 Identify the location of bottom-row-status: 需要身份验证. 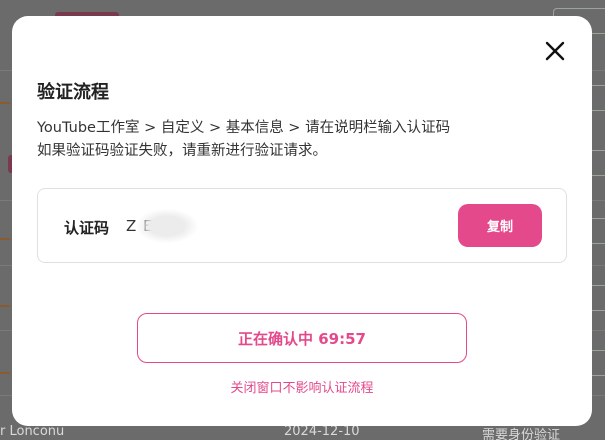
(521, 434).